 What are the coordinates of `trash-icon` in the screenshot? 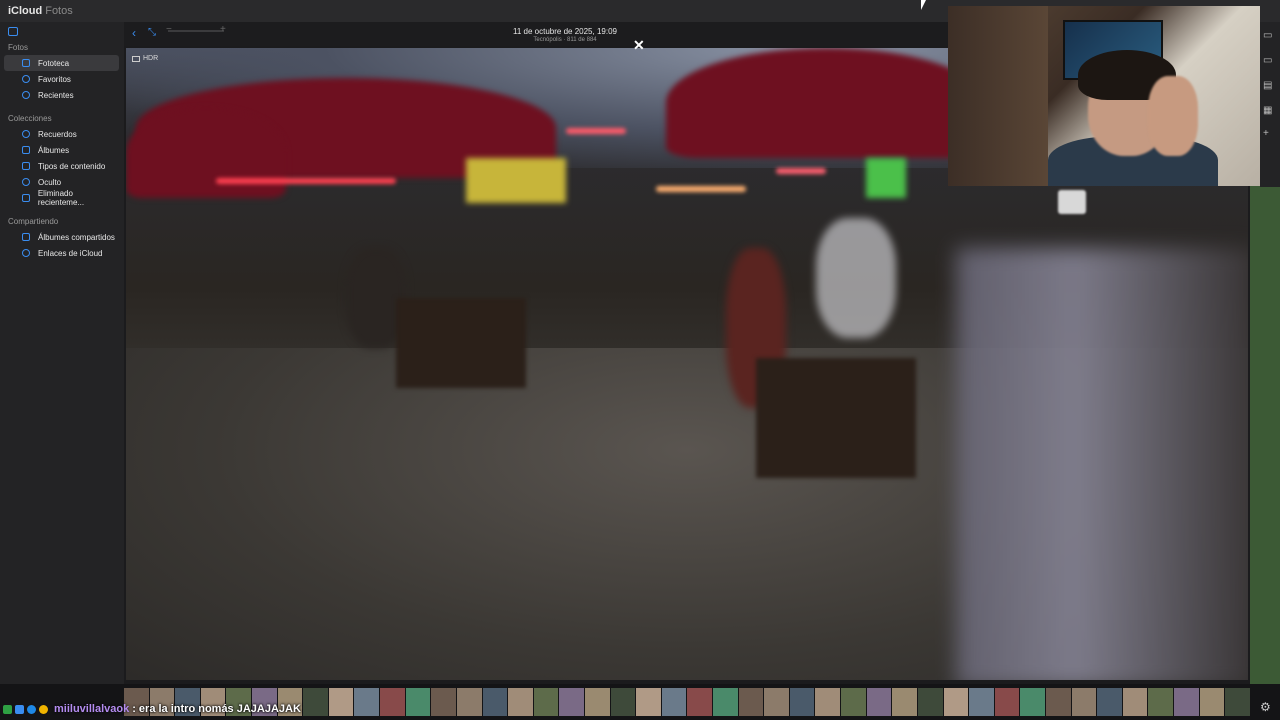 It's located at (26, 198).